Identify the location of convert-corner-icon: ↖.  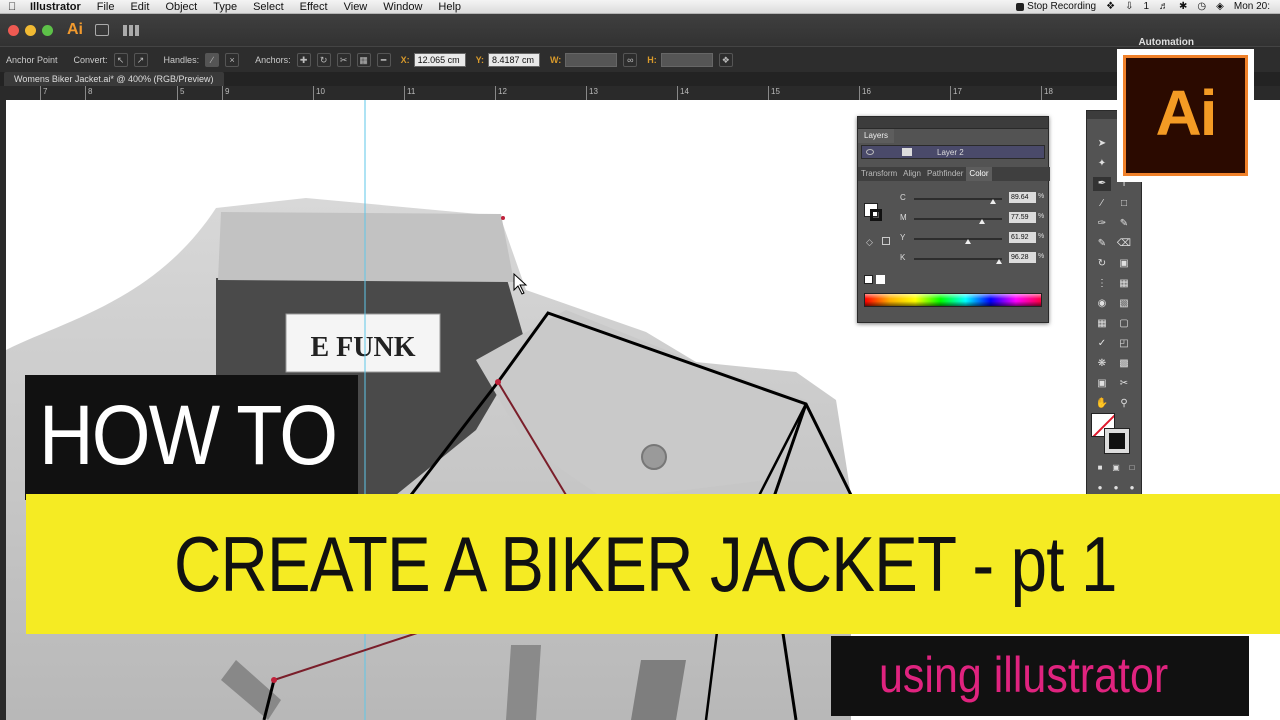
(120, 59).